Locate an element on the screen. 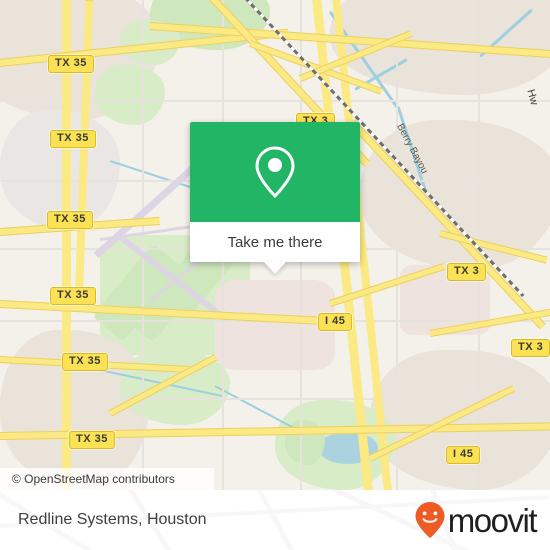 The height and width of the screenshot is (550, 550). take-me-there-button: Take me there is located at coordinates (274, 242).